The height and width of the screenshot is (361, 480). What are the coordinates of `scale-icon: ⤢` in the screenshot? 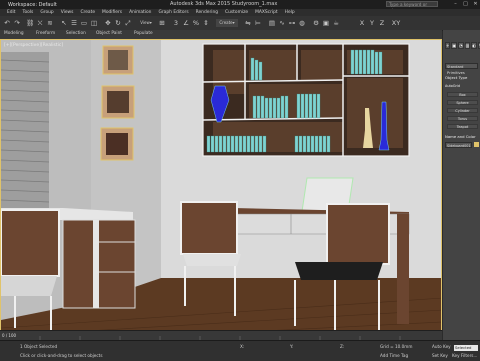 It's located at (128, 23).